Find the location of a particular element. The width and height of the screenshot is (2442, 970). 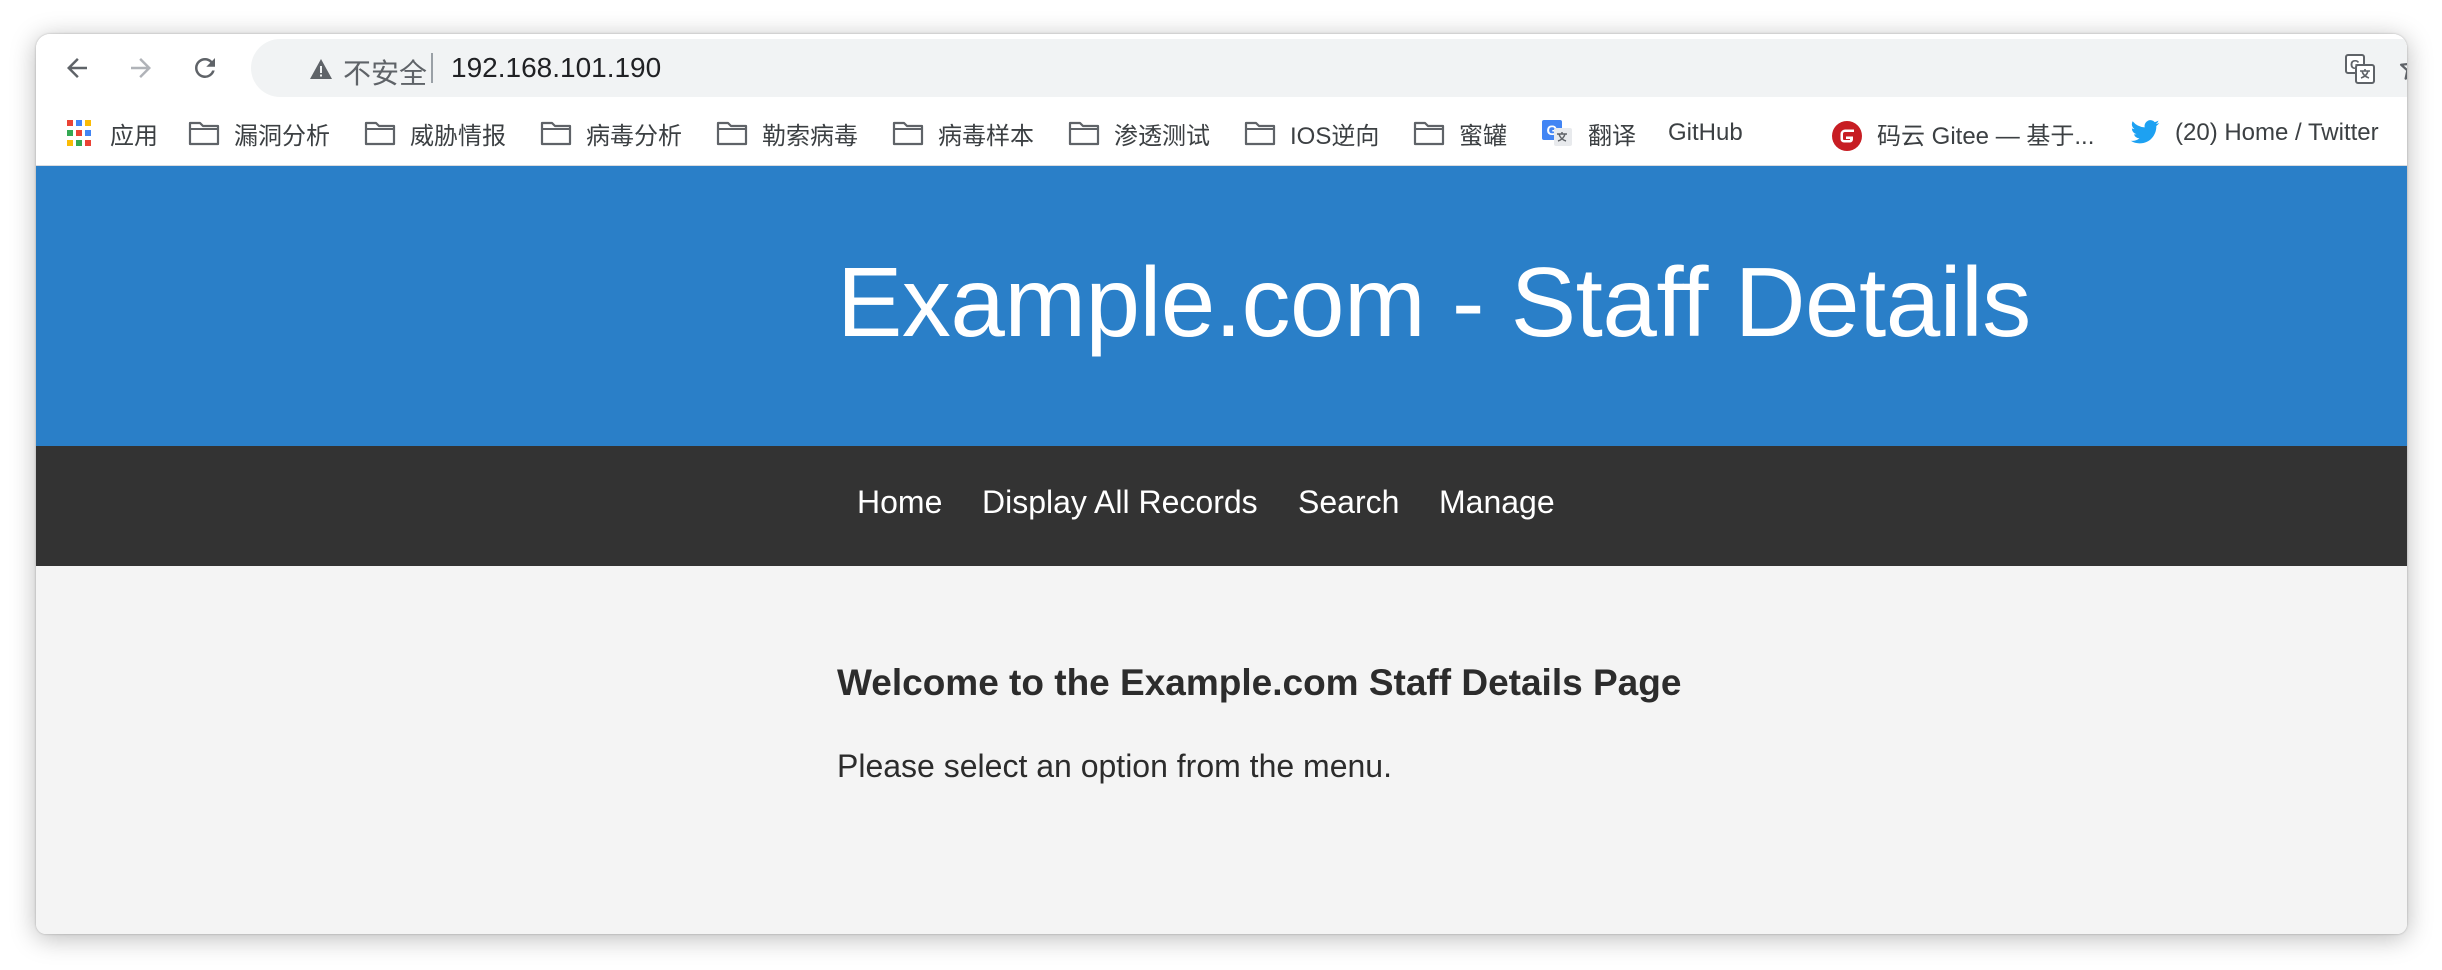

bookmark-folder: IOS逆向 is located at coordinates (1311, 133).